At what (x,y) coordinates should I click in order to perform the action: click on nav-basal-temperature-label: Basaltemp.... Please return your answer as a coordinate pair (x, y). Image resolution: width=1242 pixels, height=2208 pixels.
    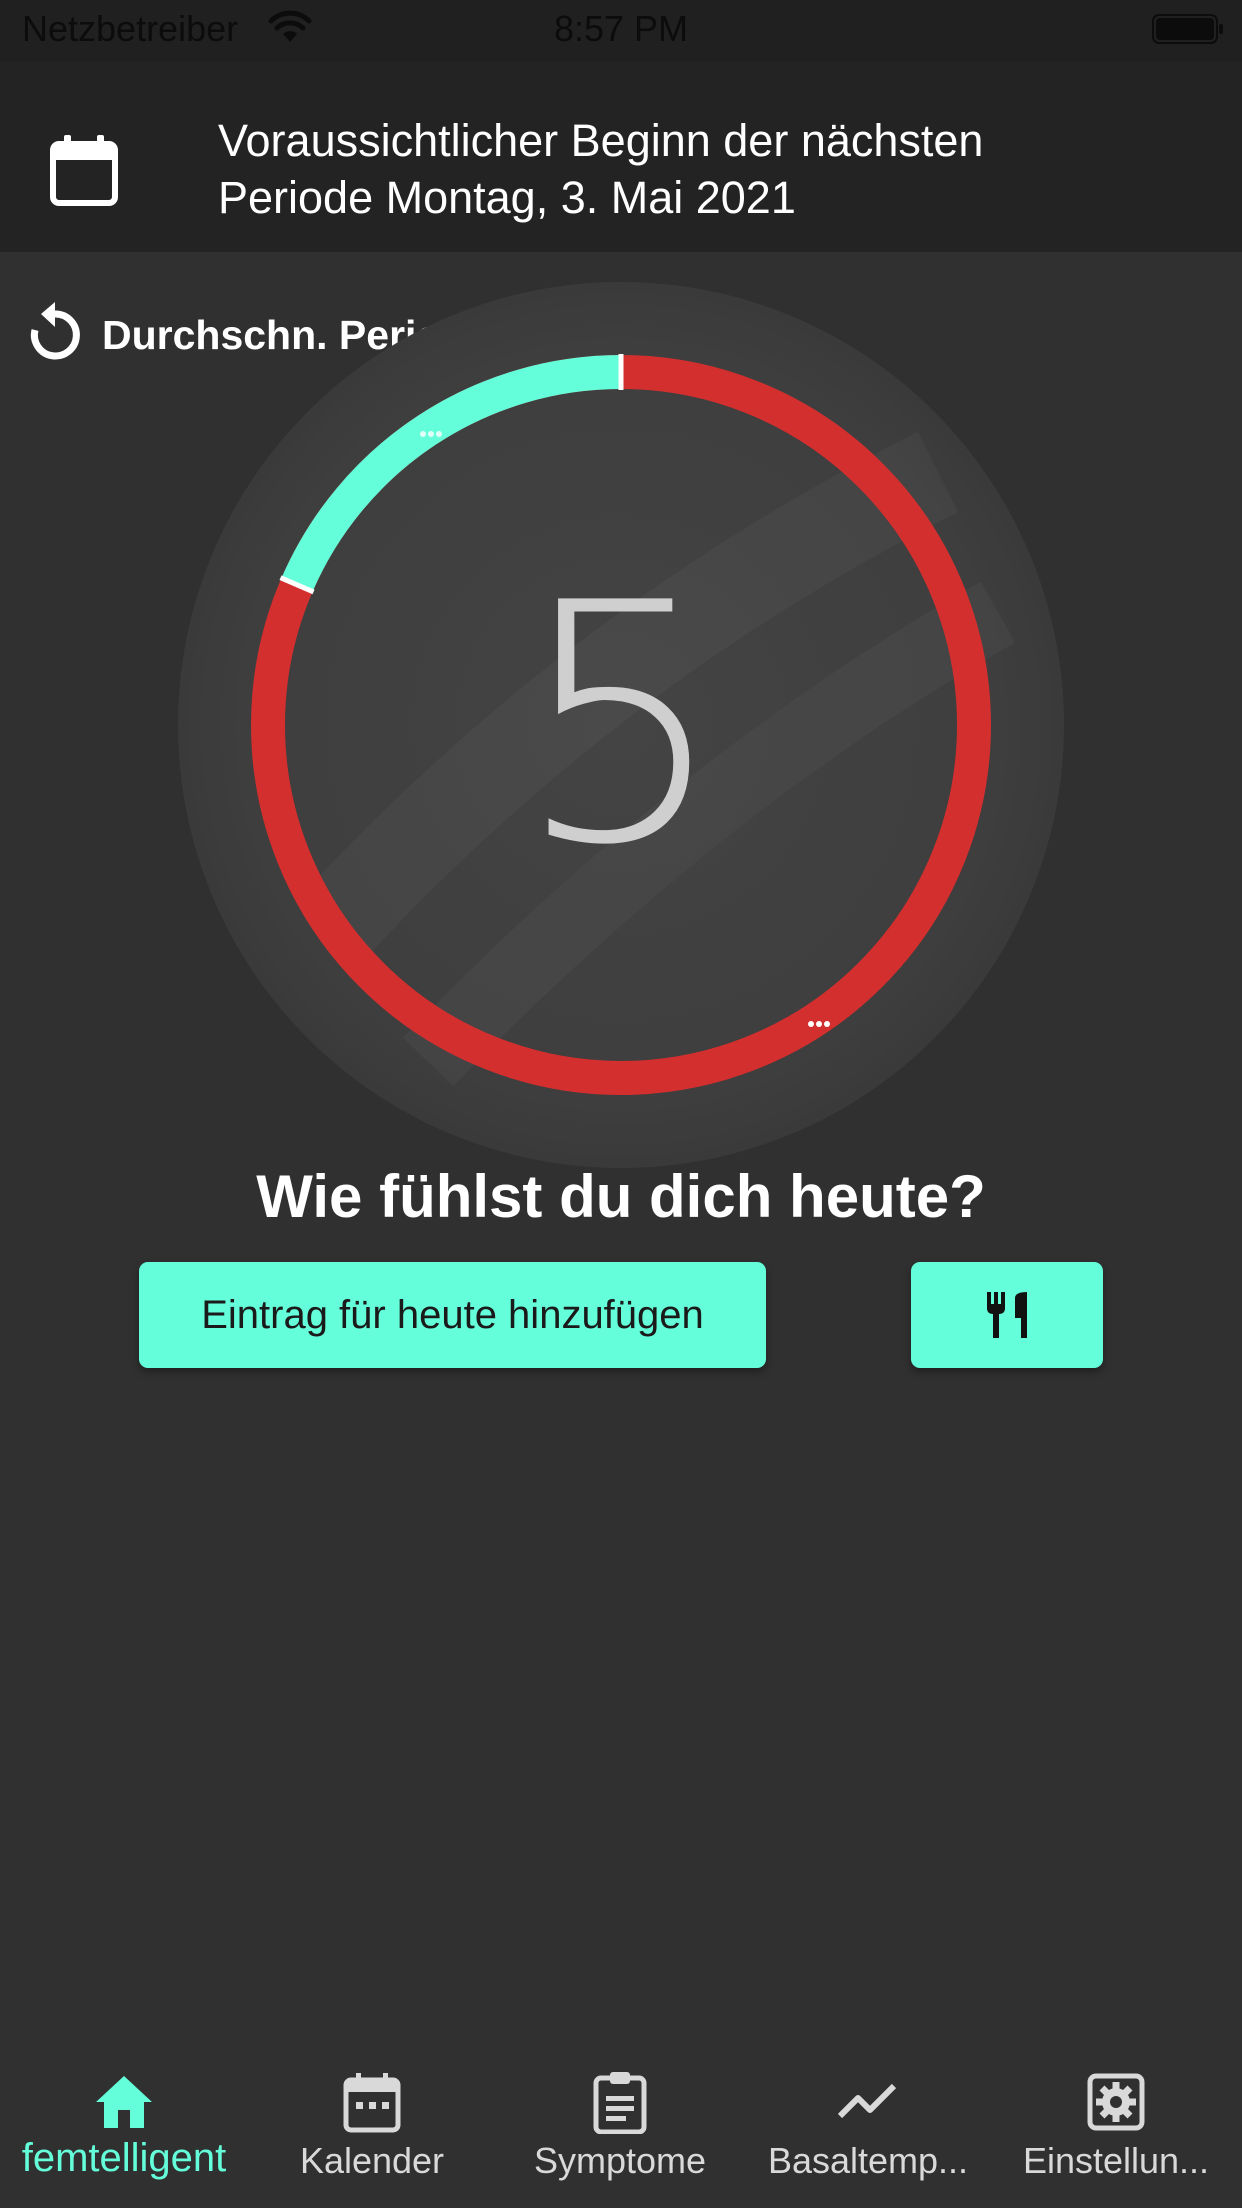
    Looking at the image, I should click on (868, 2160).